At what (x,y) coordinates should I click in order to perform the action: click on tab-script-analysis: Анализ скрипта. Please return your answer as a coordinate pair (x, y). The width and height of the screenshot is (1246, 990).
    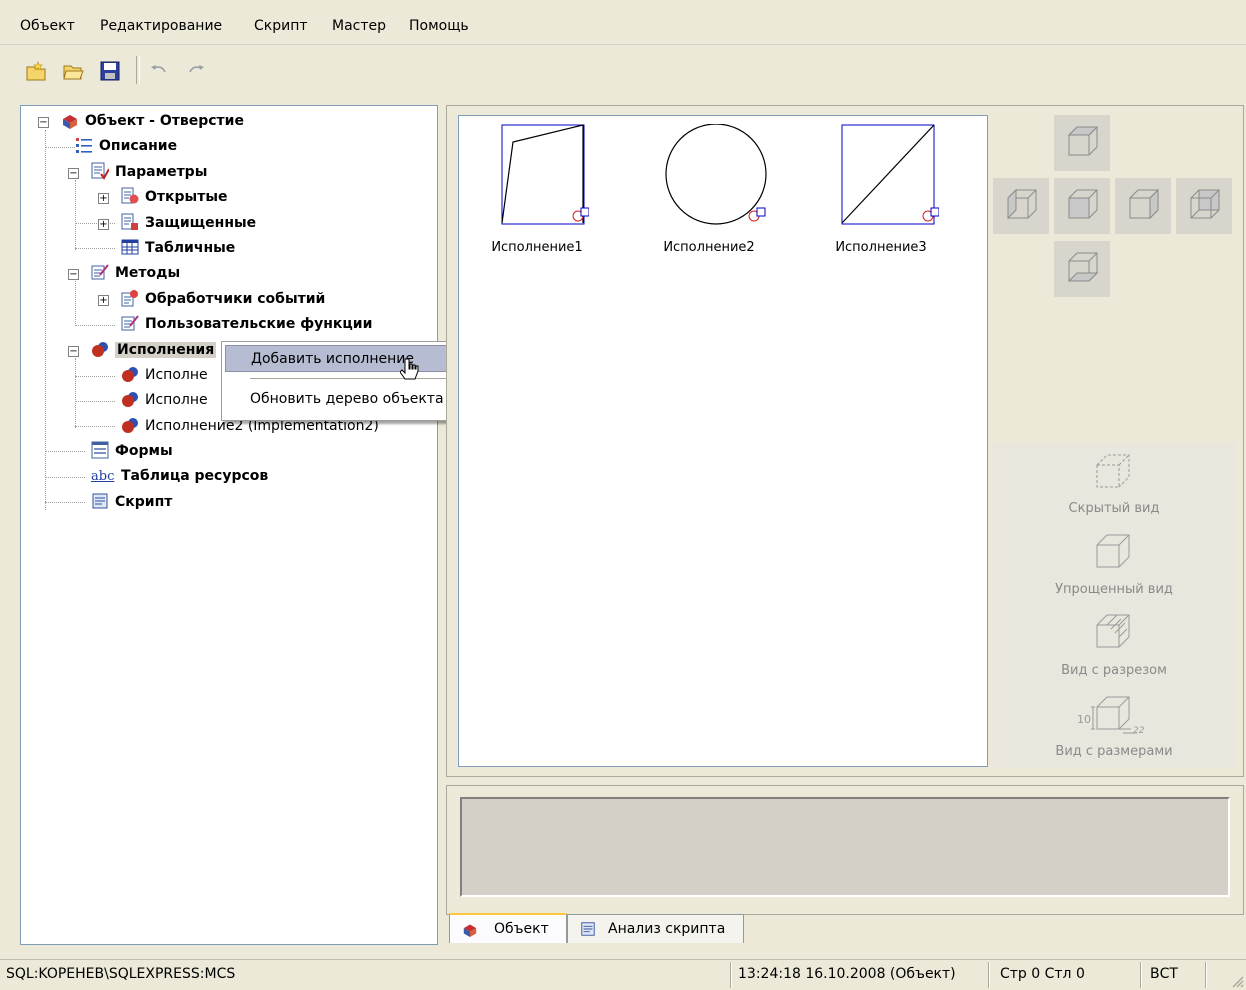
    Looking at the image, I should click on (655, 928).